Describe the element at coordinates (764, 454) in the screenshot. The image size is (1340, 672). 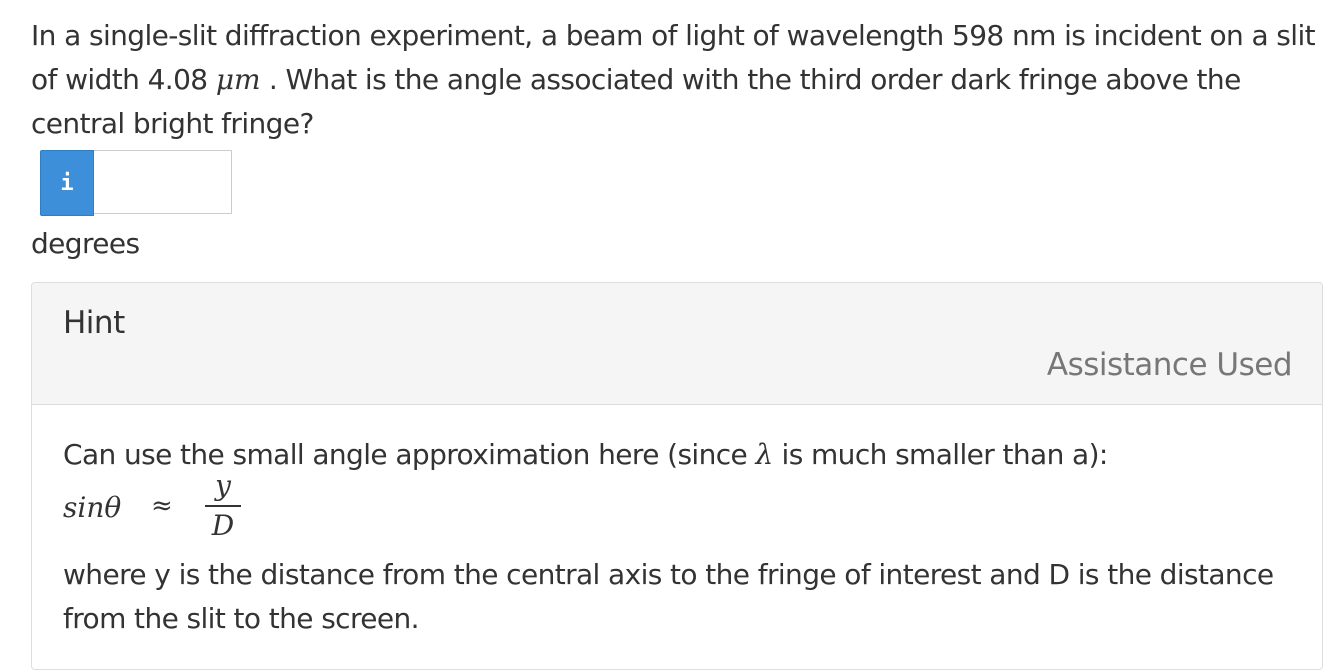
I see `lambda-symbol: λ` at that location.